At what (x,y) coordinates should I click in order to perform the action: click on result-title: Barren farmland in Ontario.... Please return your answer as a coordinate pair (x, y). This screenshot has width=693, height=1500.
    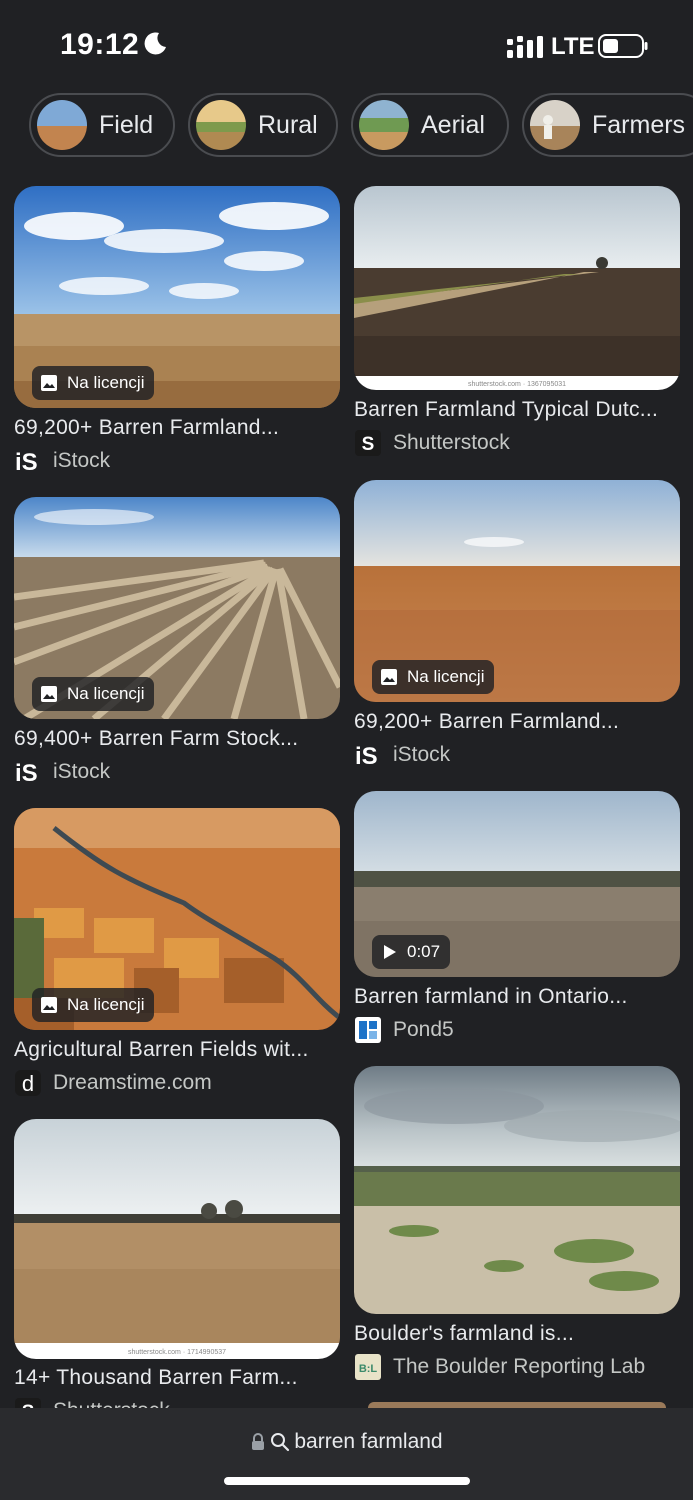
    Looking at the image, I should click on (519, 997).